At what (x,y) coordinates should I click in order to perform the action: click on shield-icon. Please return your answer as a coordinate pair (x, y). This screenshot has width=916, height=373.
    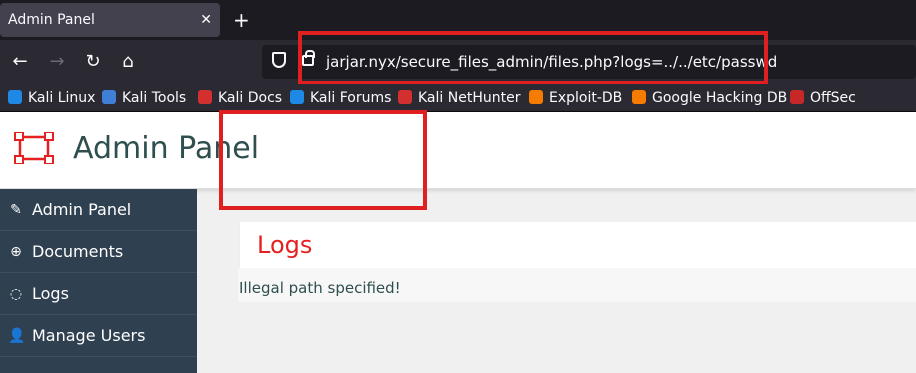
    Looking at the image, I should click on (279, 60).